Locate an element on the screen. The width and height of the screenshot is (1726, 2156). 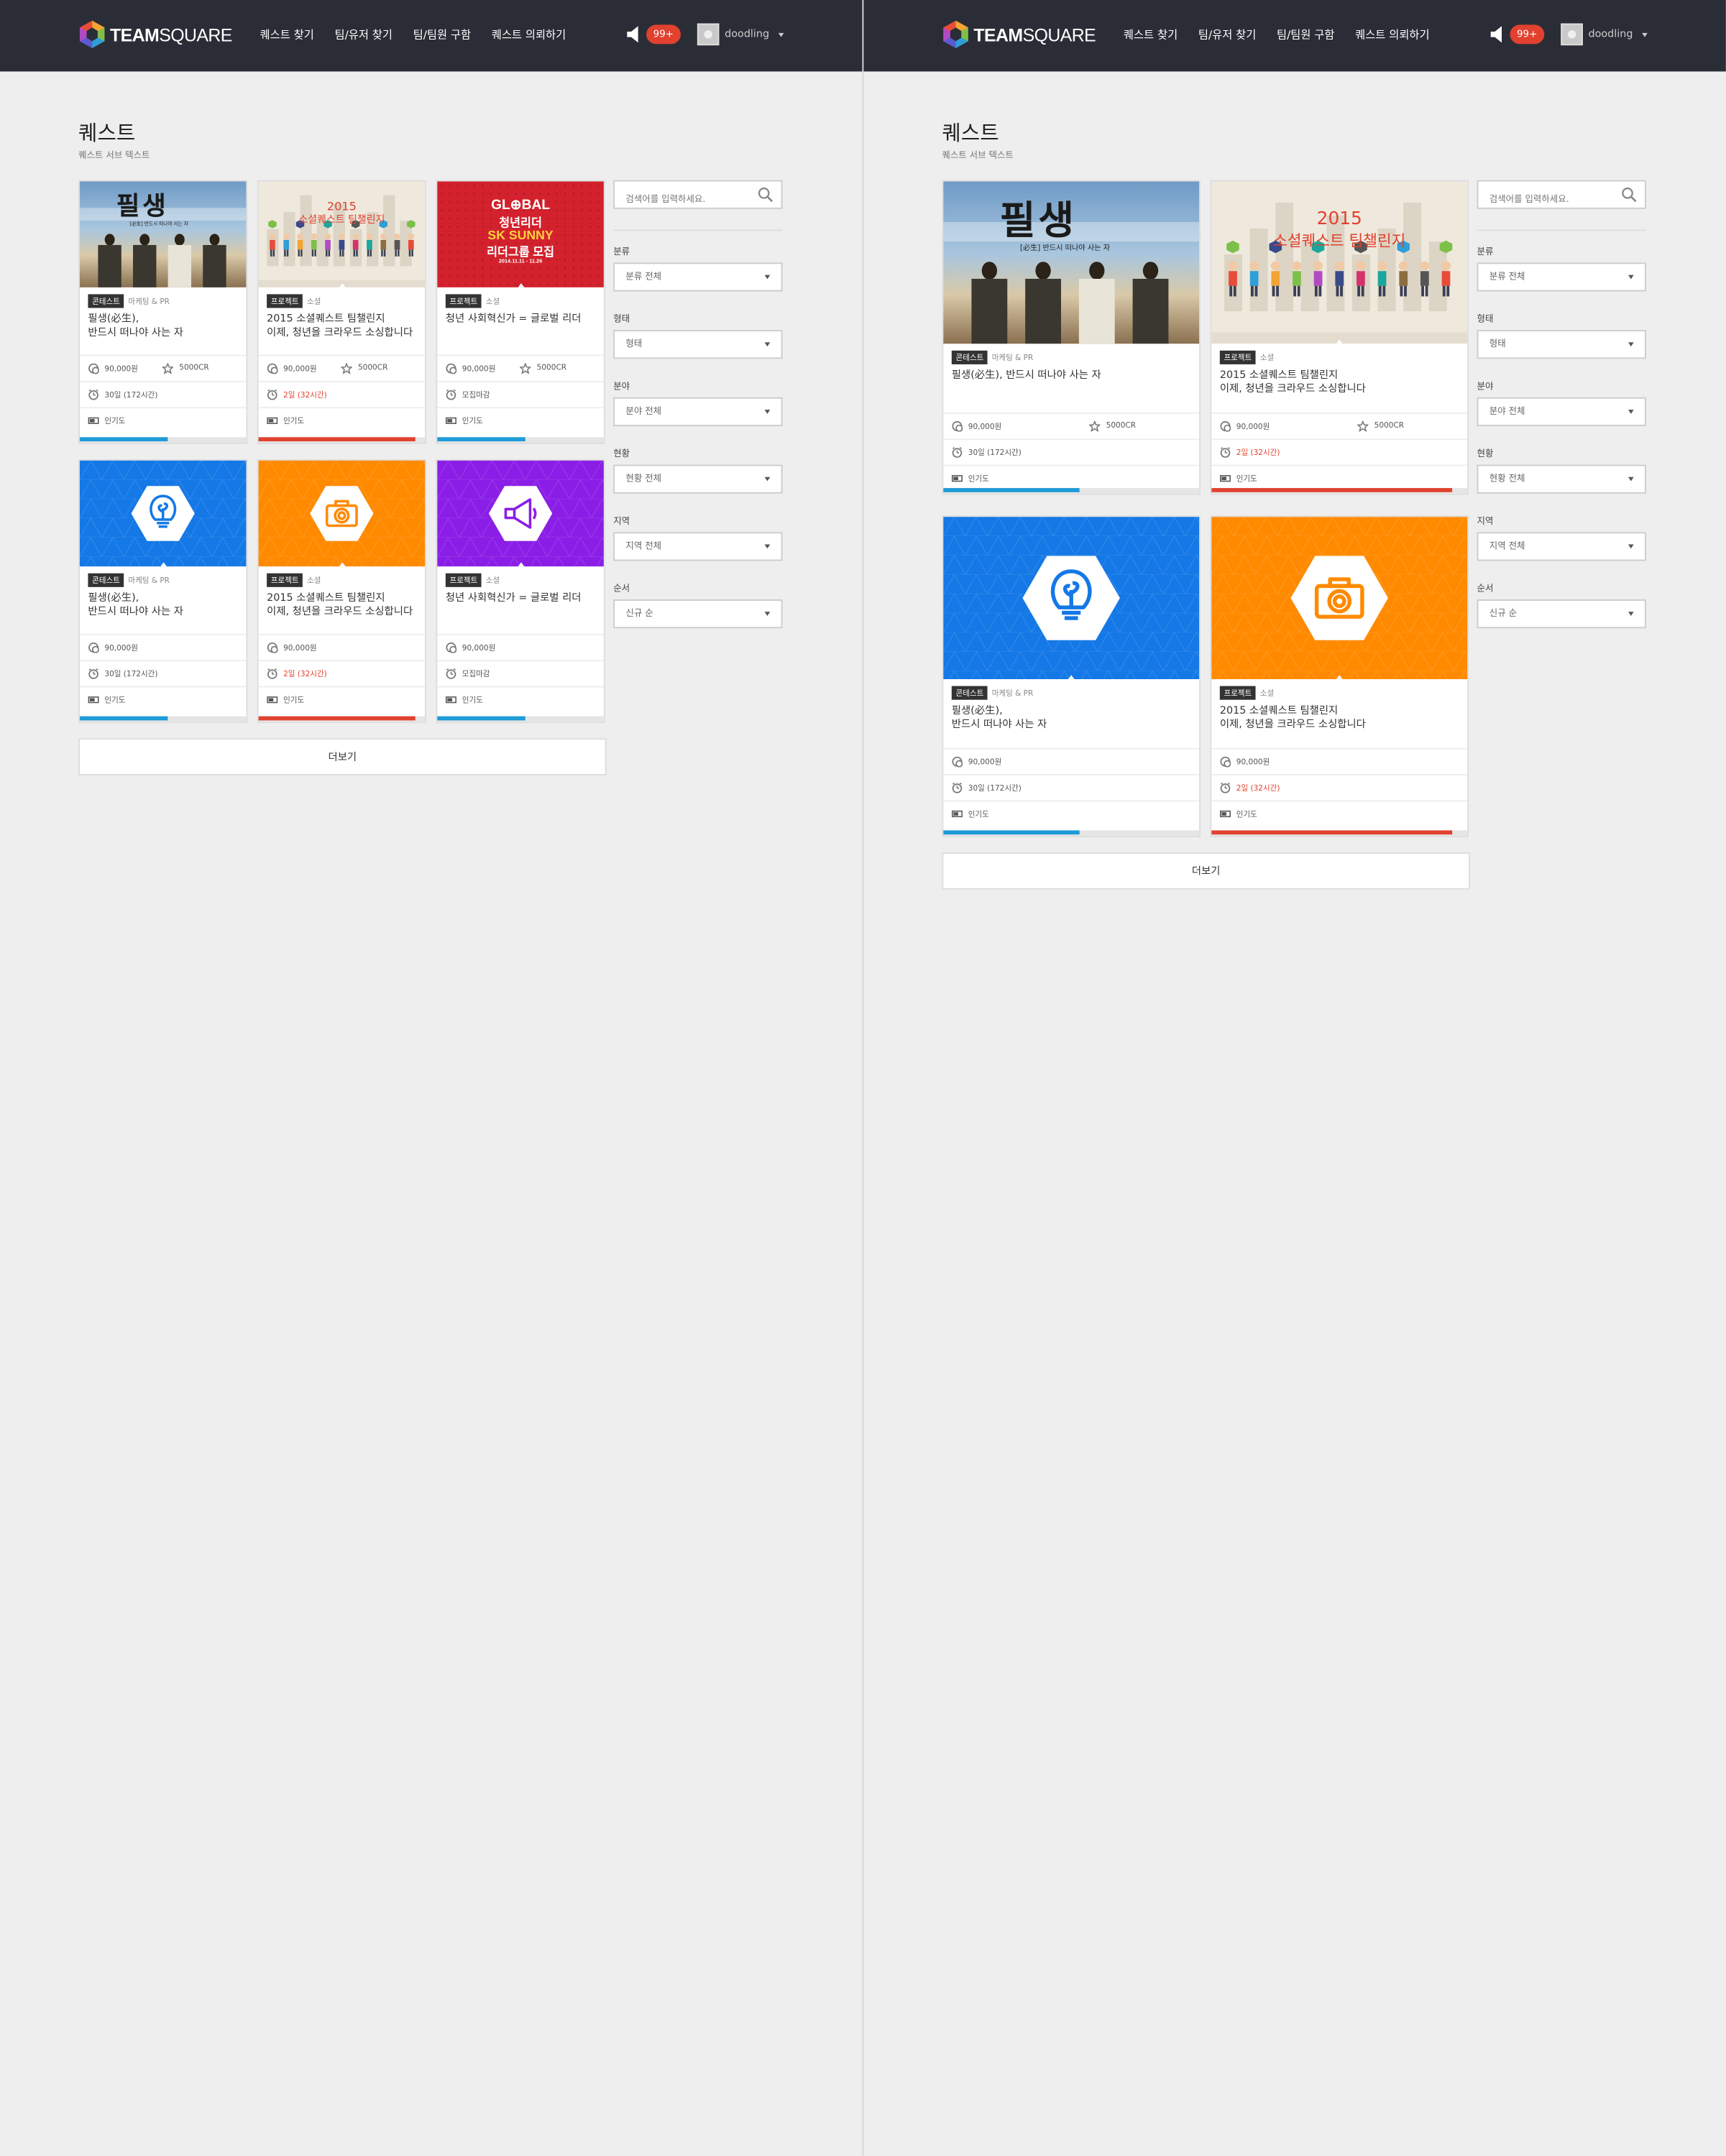
filter-select-4: 지역 전체 is located at coordinates (1561, 546).